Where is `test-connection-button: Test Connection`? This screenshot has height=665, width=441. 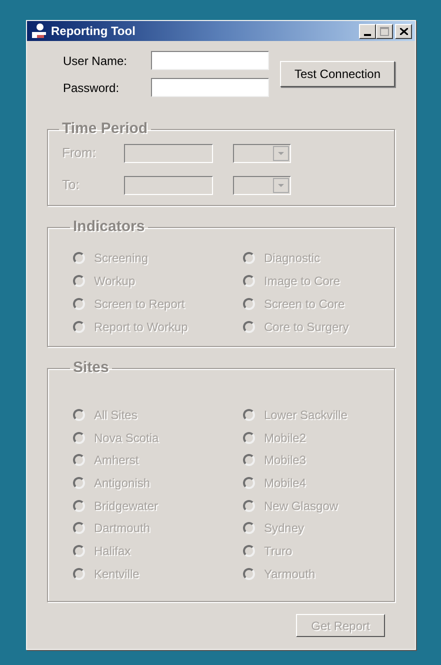
test-connection-button: Test Connection is located at coordinates (337, 74).